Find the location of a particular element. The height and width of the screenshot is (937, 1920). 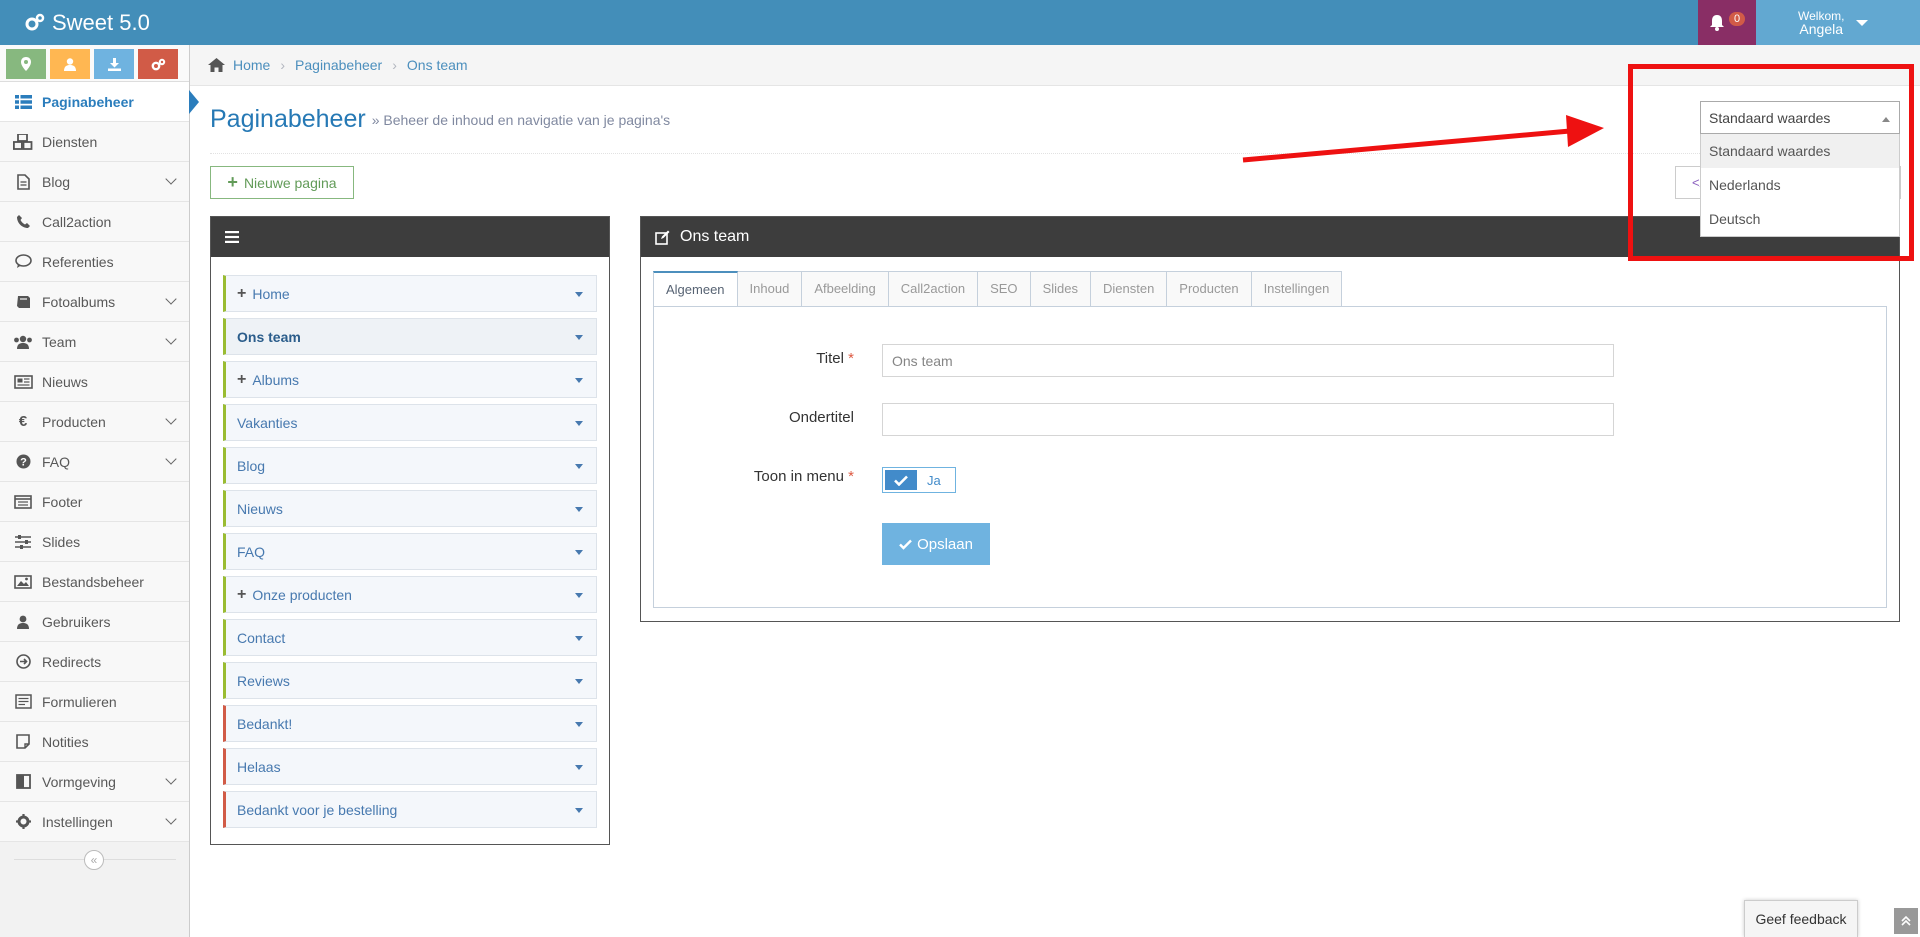

sidebar-item-gebruikers: Gebruikers is located at coordinates (94, 622).